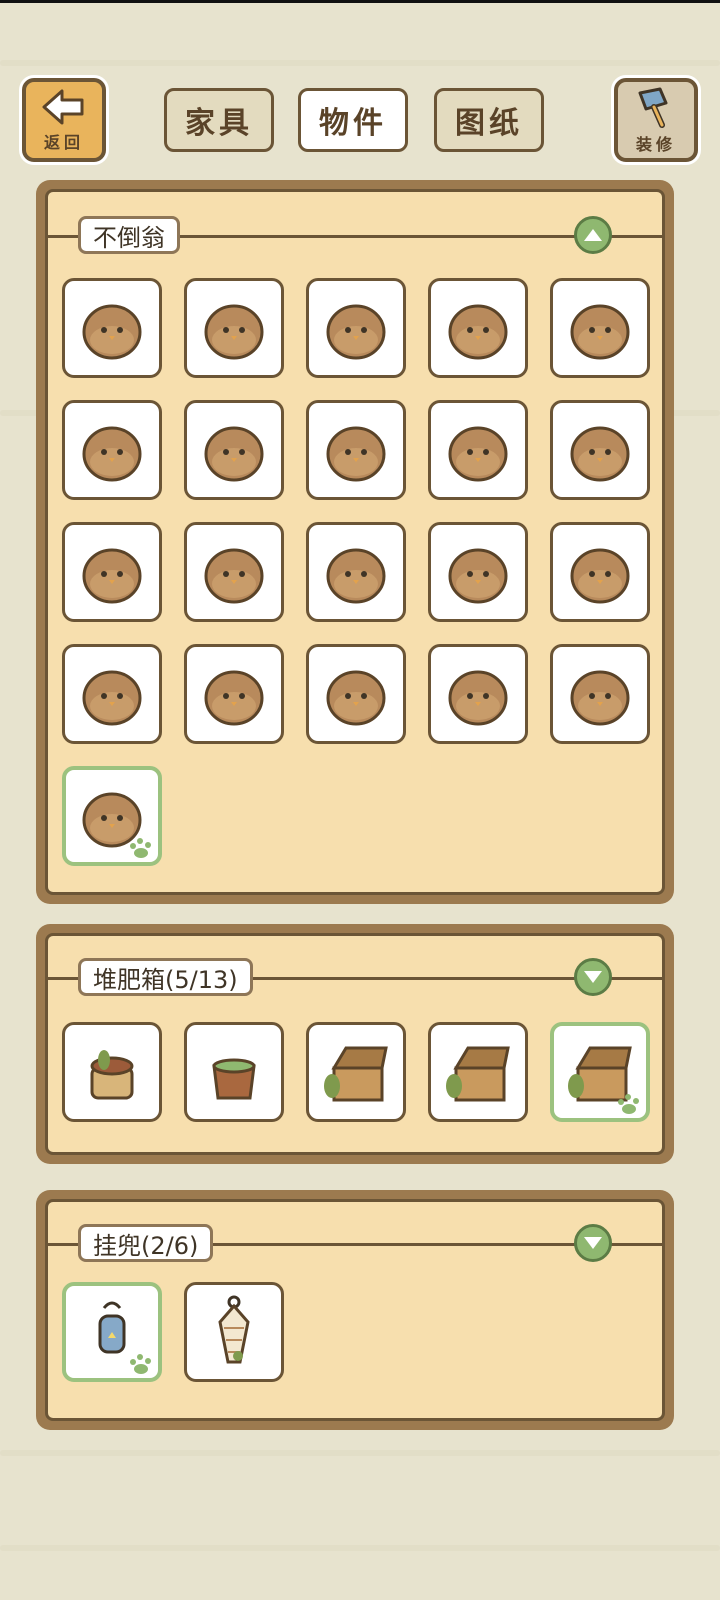  Describe the element at coordinates (353, 120) in the screenshot. I see `tab-items: 物件` at that location.